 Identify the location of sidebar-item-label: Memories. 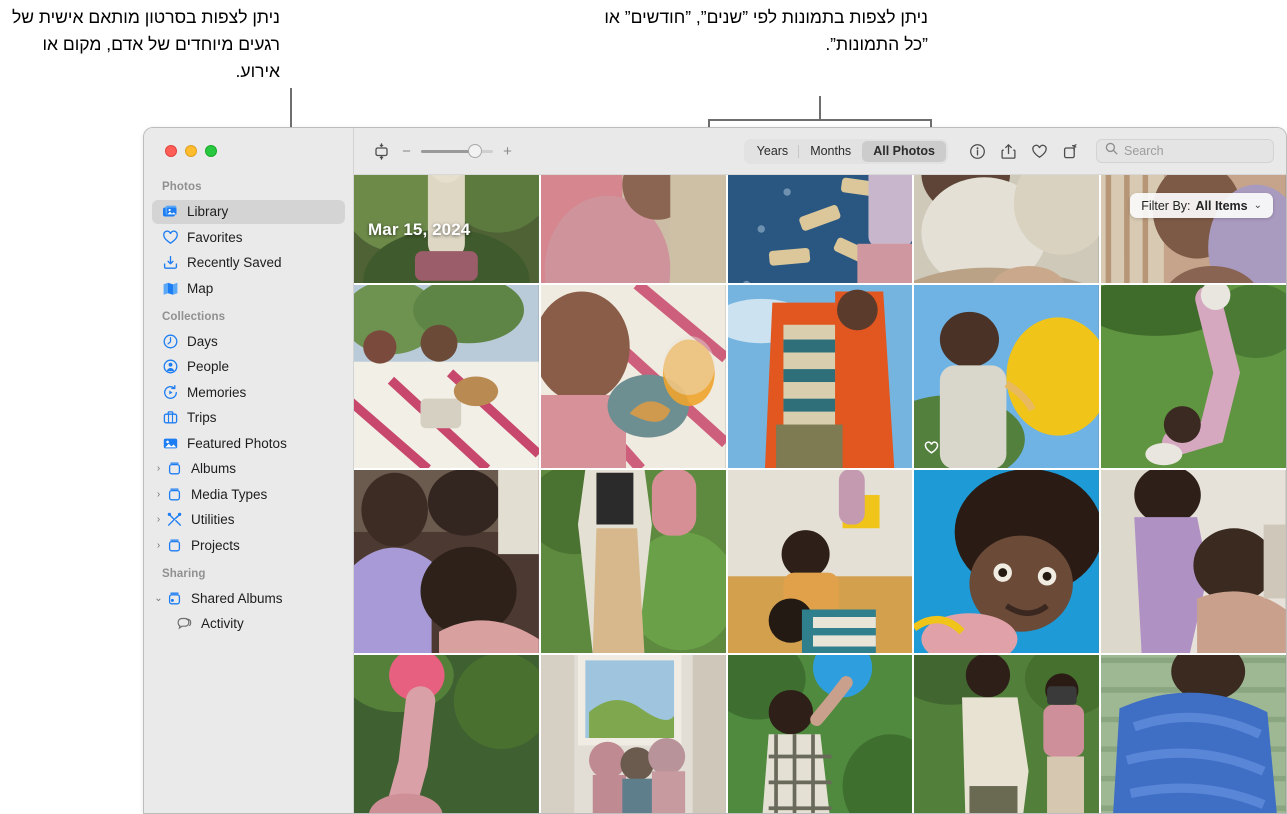
(217, 392).